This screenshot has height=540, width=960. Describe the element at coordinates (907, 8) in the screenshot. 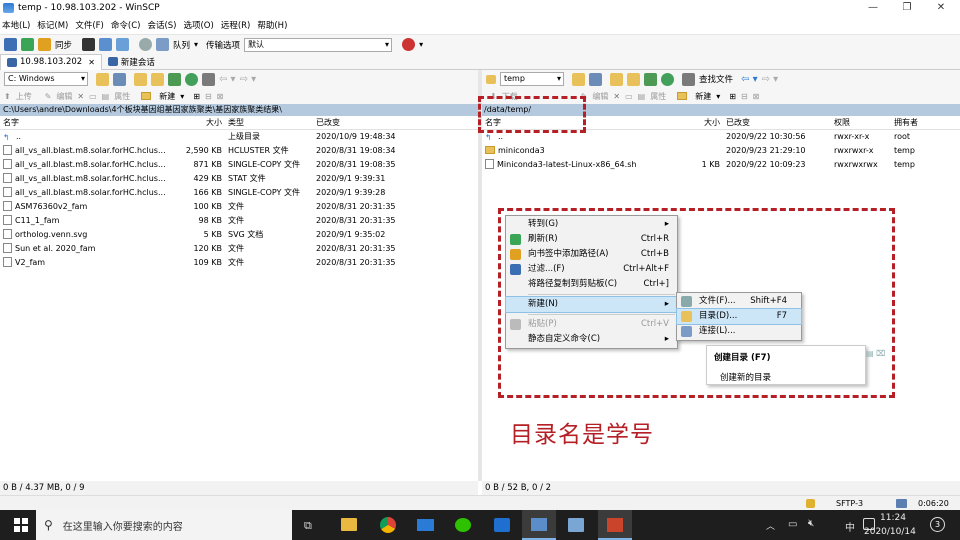

I see `maximize-icon: ❐` at that location.